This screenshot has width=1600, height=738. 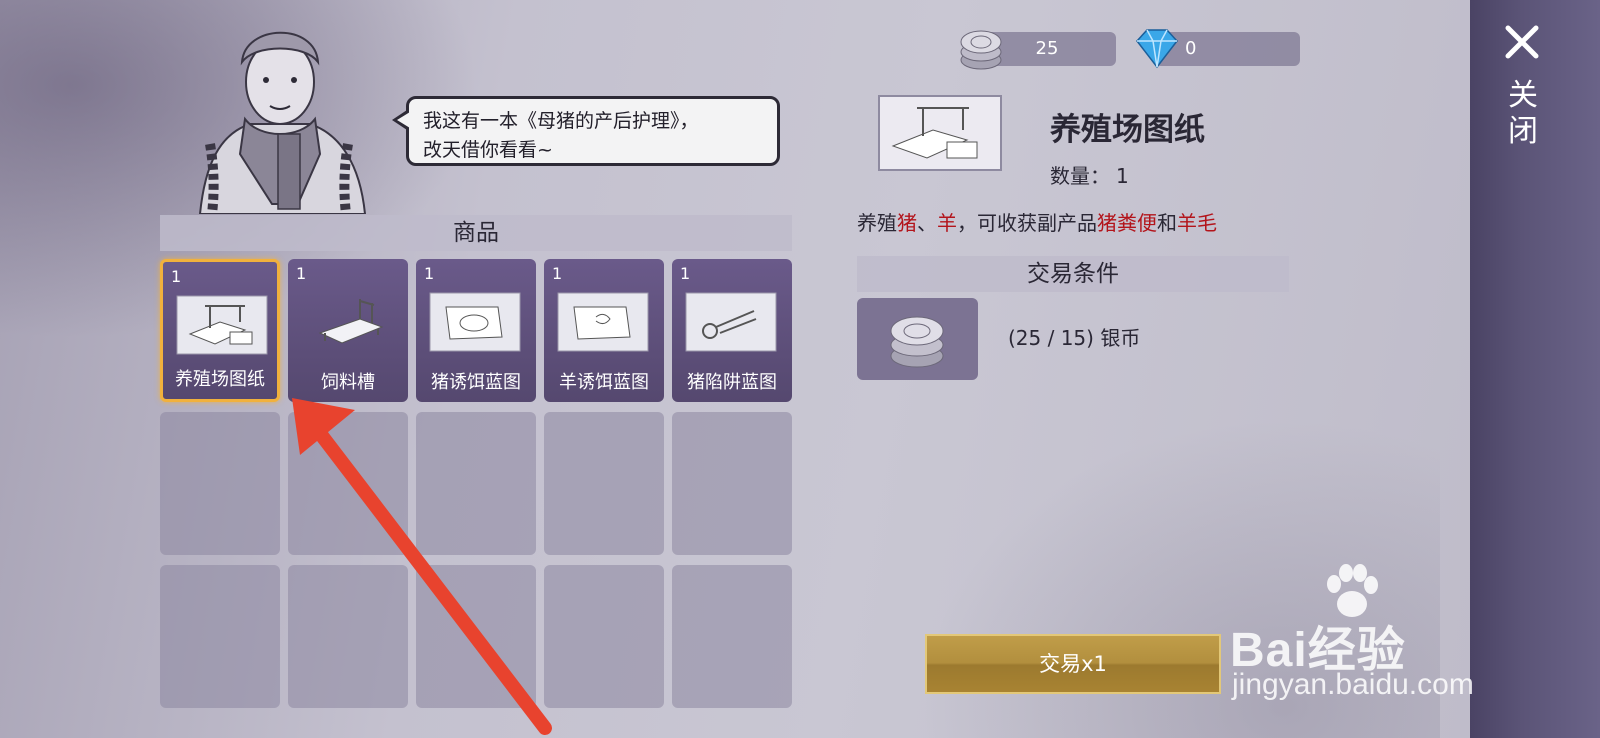 I want to click on diamond-gem-icon, so click(x=1157, y=49).